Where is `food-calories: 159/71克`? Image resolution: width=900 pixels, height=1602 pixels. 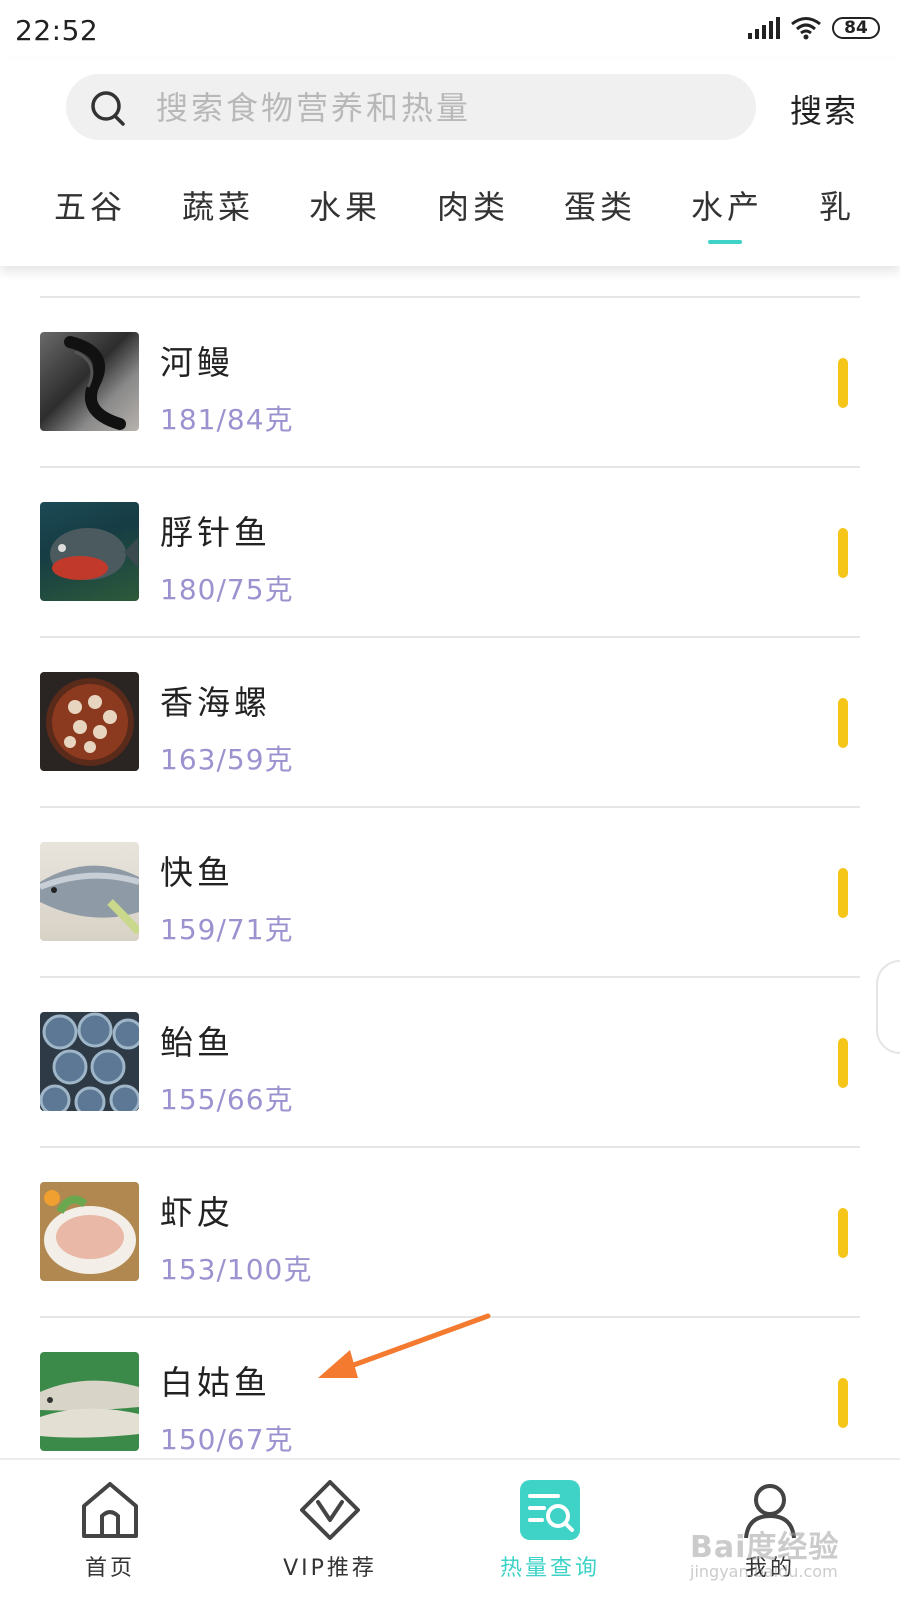 food-calories: 159/71克 is located at coordinates (227, 929).